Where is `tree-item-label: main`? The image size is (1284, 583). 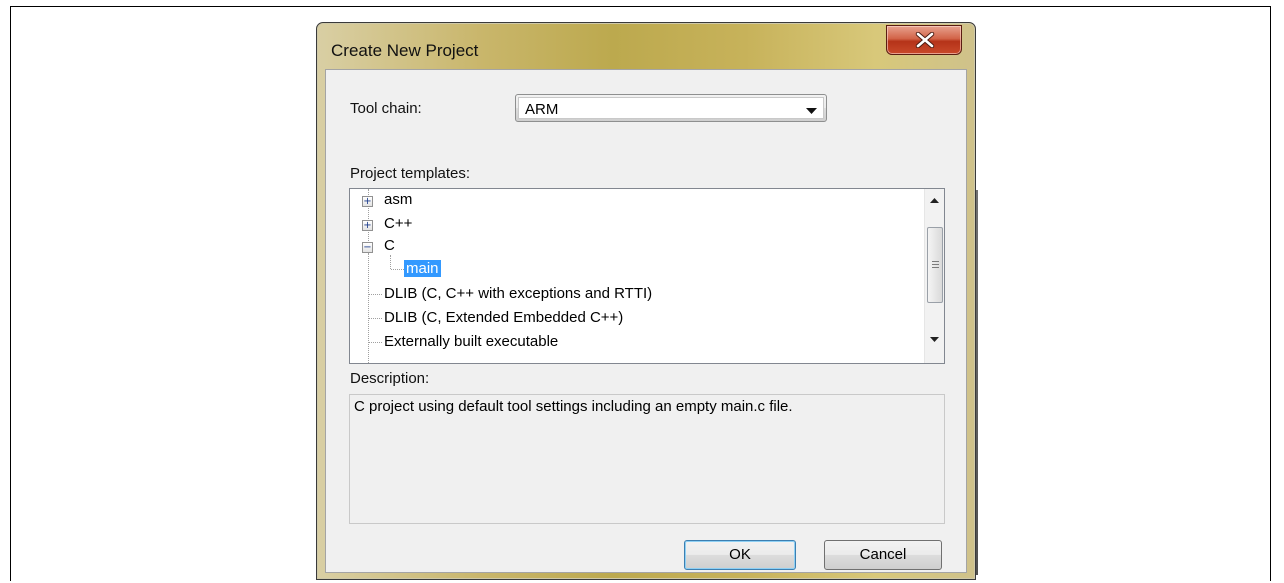 tree-item-label: main is located at coordinates (422, 268).